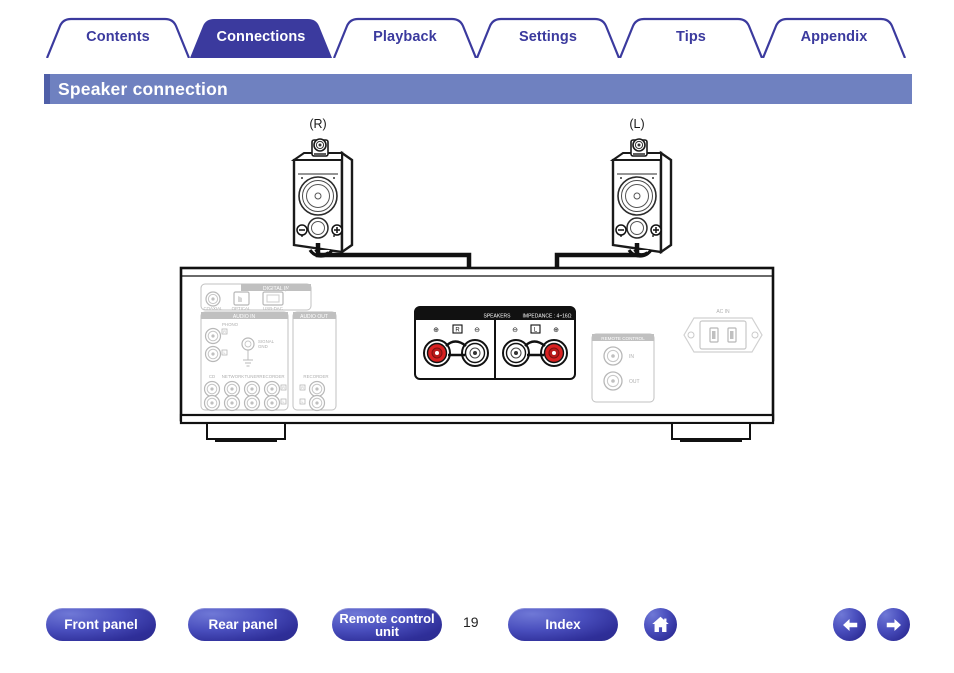  What do you see at coordinates (634, 382) in the screenshot?
I see `svg-text: OUT` at bounding box center [634, 382].